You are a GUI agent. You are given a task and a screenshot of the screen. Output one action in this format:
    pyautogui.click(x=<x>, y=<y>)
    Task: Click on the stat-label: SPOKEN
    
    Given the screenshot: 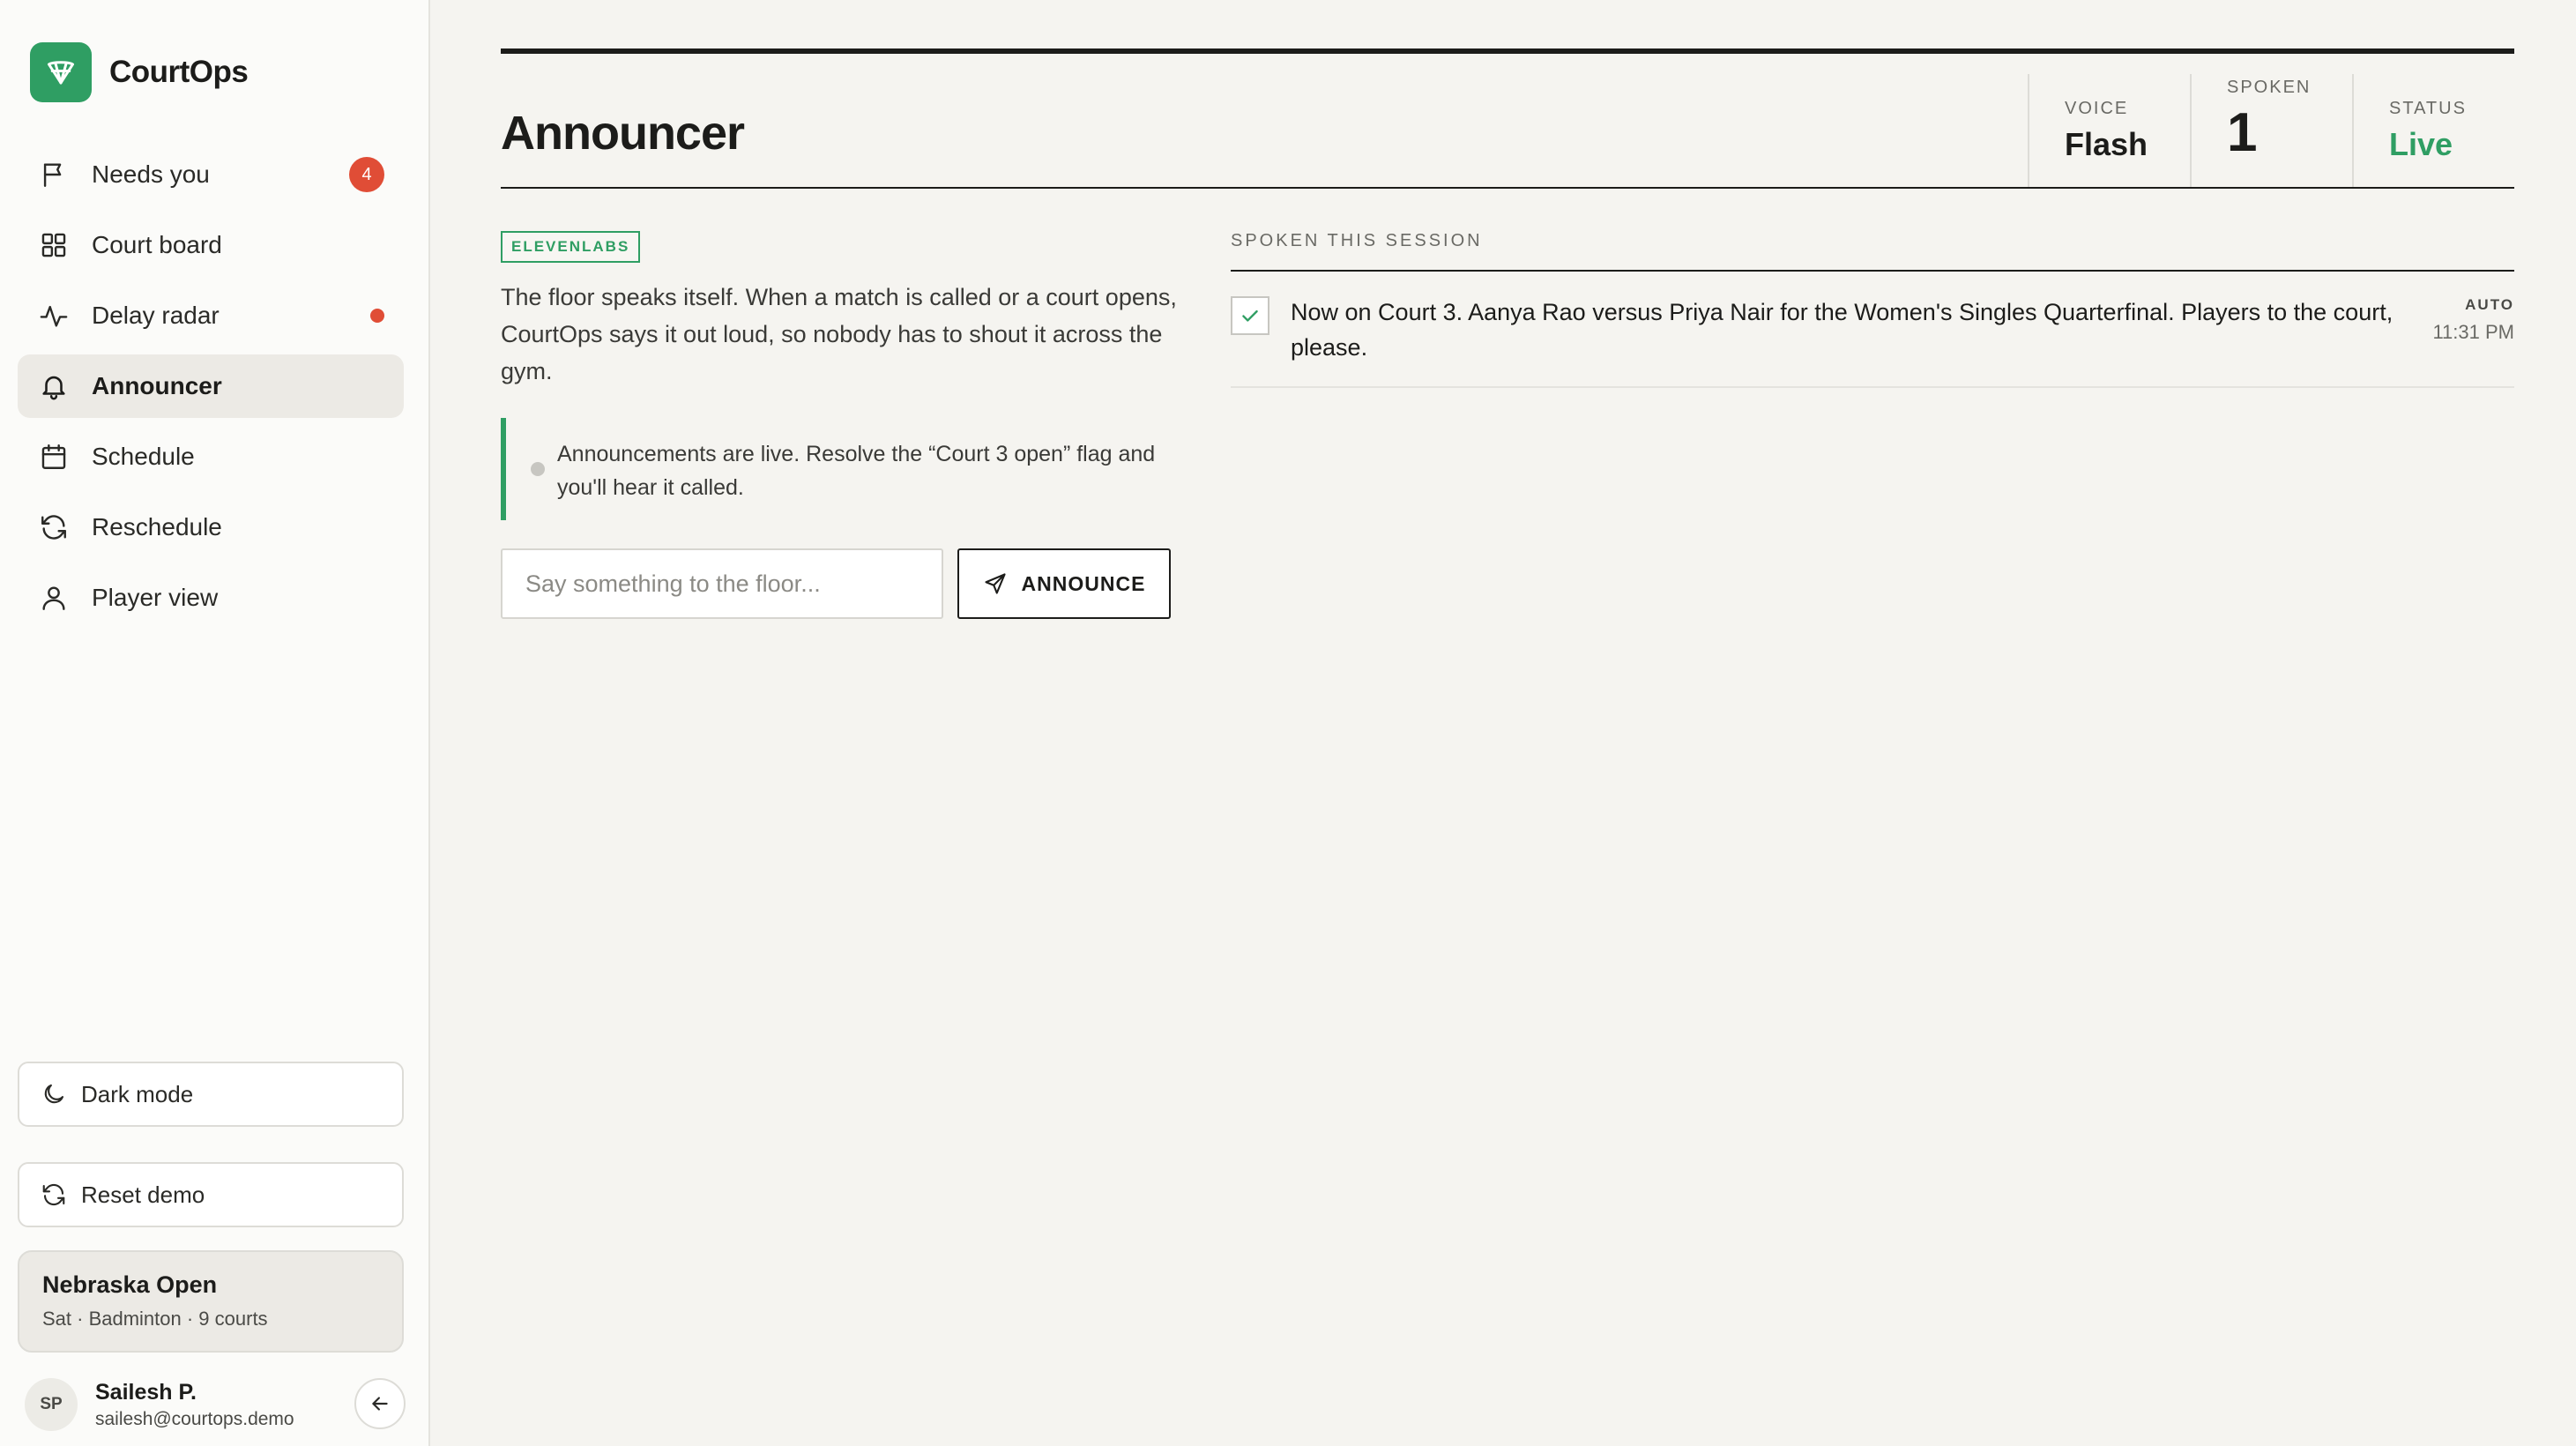 What is the action you would take?
    pyautogui.click(x=2269, y=87)
    